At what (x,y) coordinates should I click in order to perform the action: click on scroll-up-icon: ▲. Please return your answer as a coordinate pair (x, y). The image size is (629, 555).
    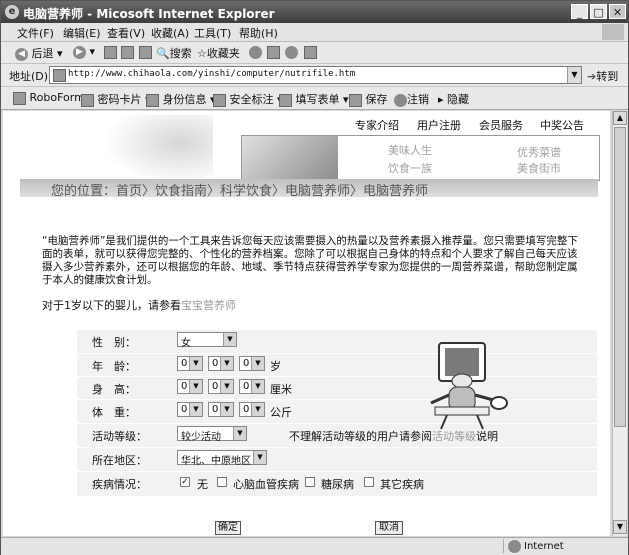
    Looking at the image, I should click on (620, 118).